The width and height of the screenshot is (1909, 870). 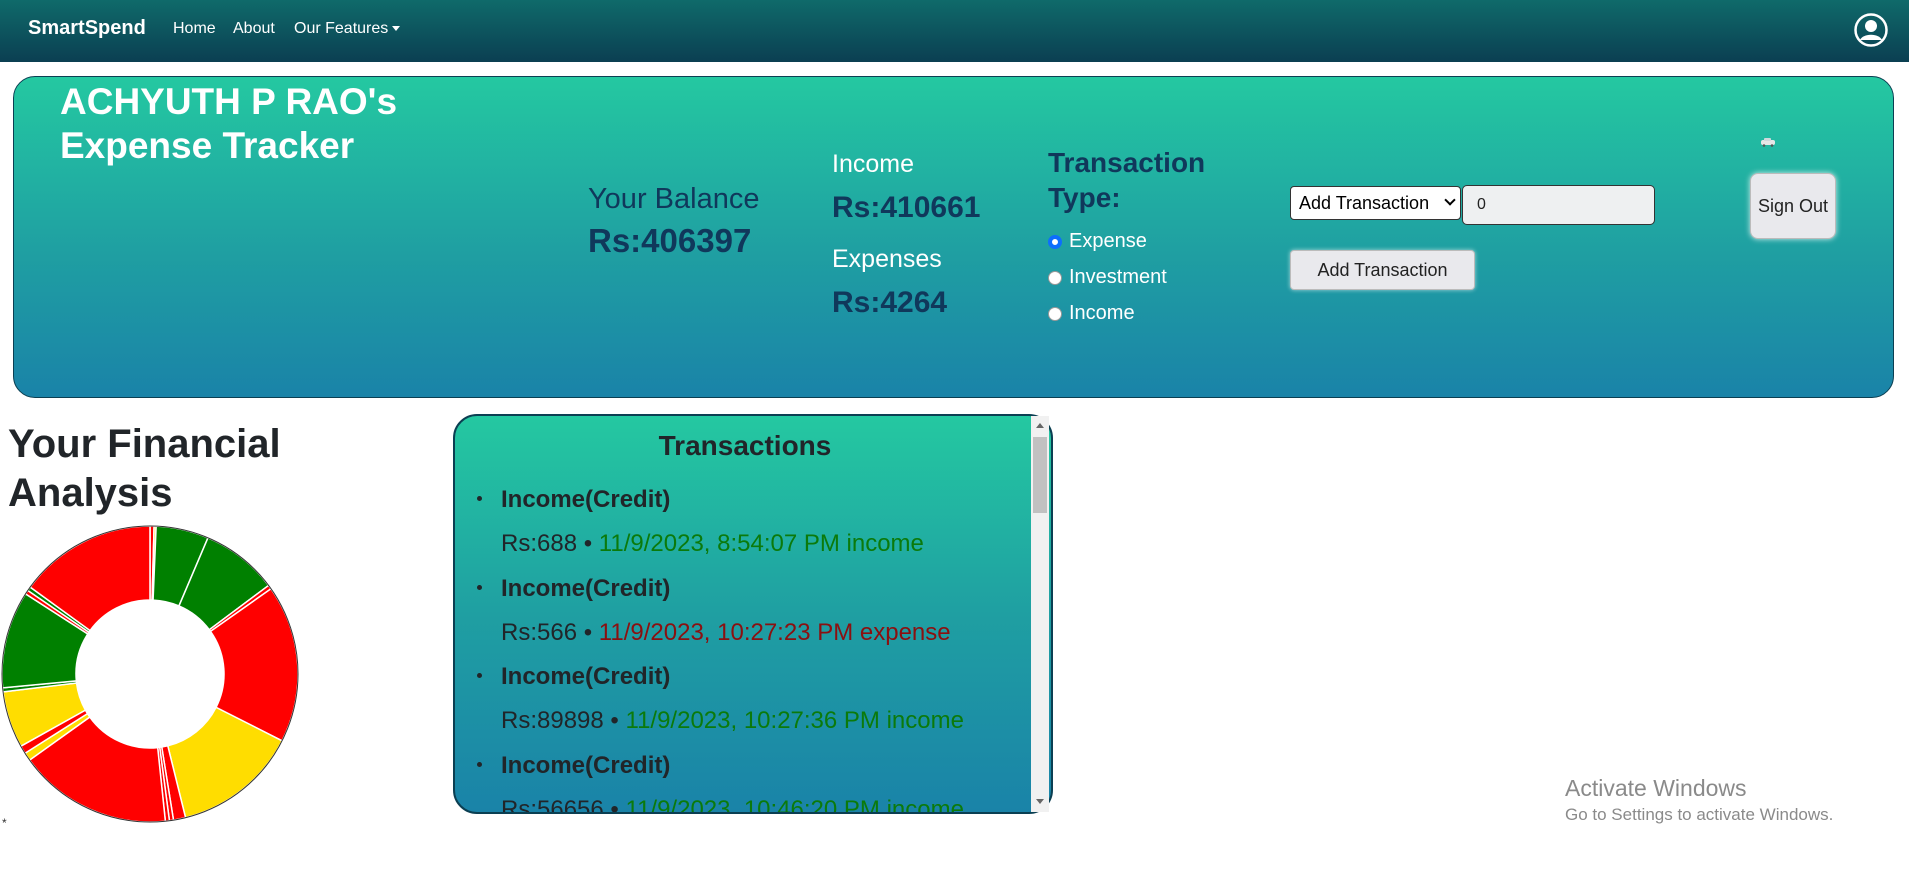 What do you see at coordinates (1768, 142) in the screenshot?
I see `car-icon` at bounding box center [1768, 142].